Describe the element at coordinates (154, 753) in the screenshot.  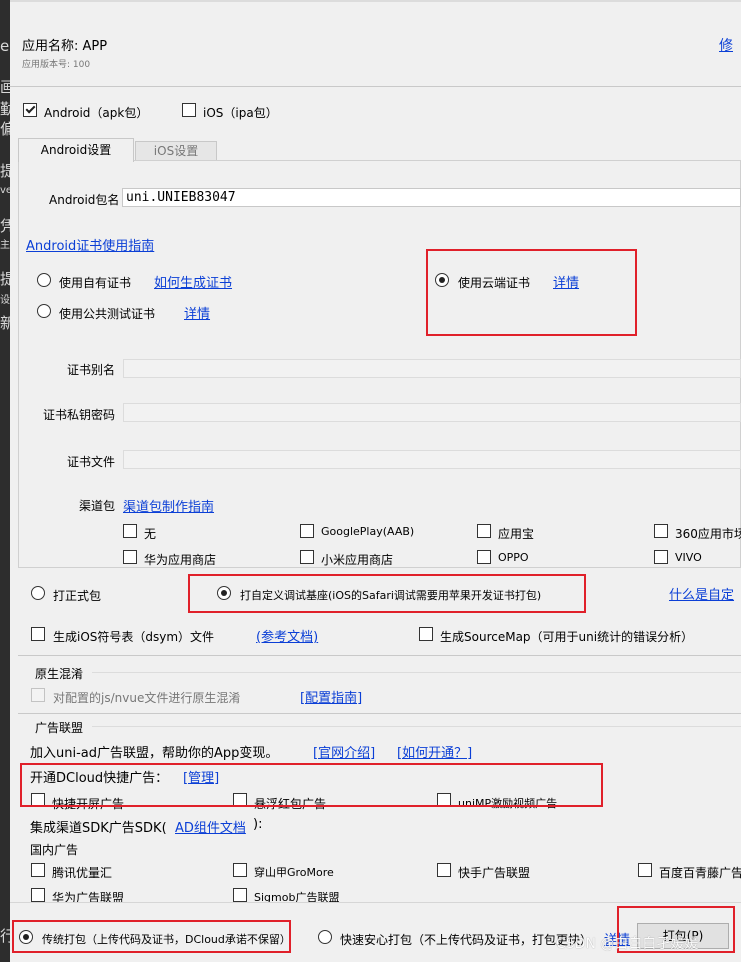
I see `ads-intro: 加入uni-ad广告联盟，帮助你的App变现。` at that location.